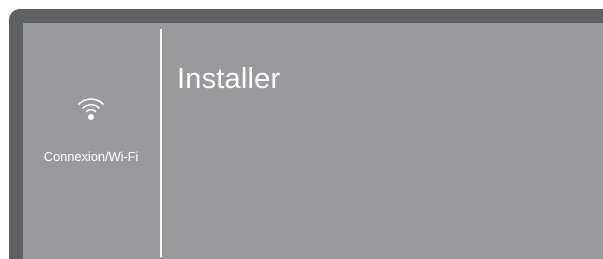  I want to click on installer-title: Installer, so click(228, 79).